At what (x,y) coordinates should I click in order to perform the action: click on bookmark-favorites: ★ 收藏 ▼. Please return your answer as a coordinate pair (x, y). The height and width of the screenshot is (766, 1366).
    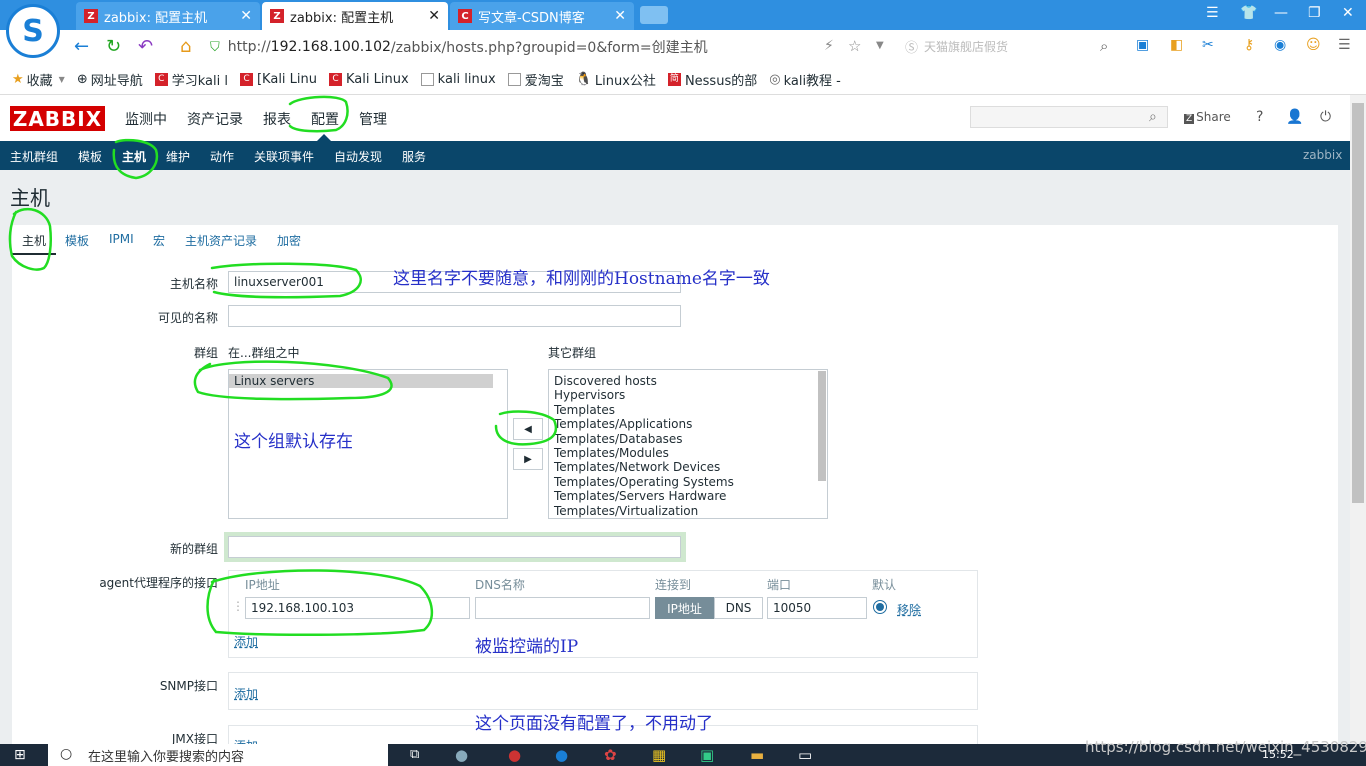
    Looking at the image, I should click on (38, 79).